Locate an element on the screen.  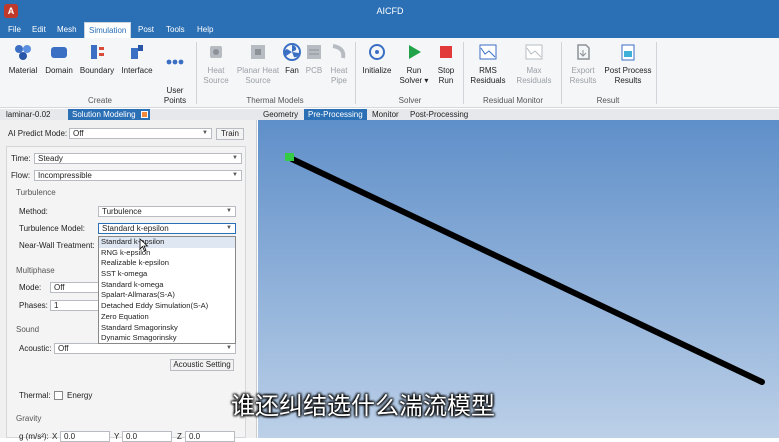
option-standard-k-epsilon: Standard k-epsilon is located at coordinates (167, 242).